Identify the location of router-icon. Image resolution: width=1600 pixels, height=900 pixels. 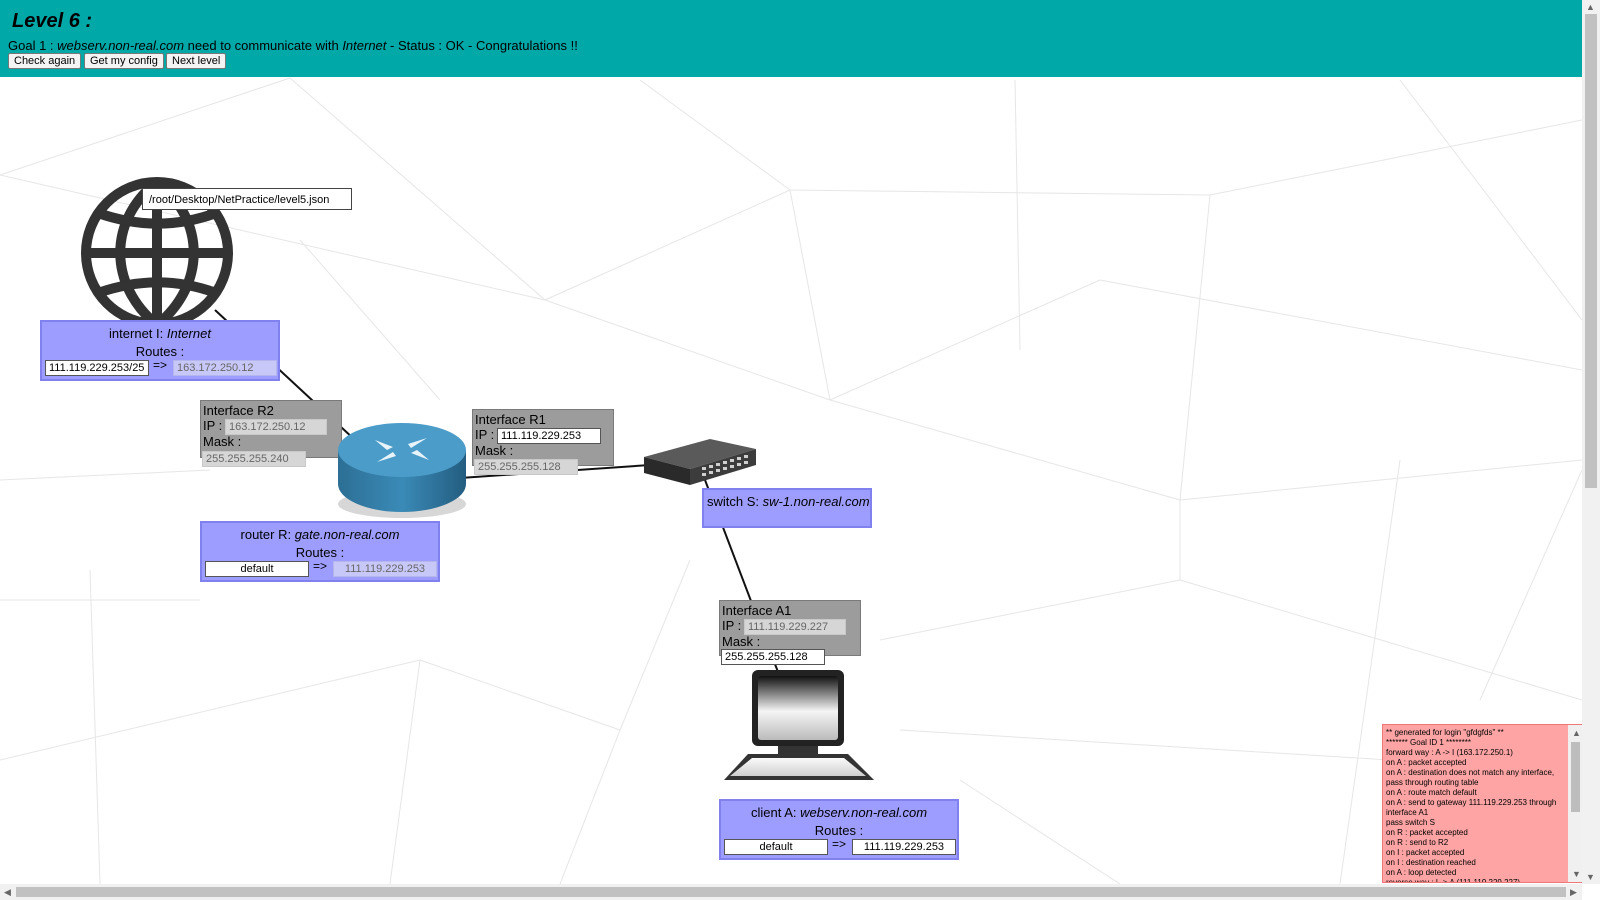
(402, 470).